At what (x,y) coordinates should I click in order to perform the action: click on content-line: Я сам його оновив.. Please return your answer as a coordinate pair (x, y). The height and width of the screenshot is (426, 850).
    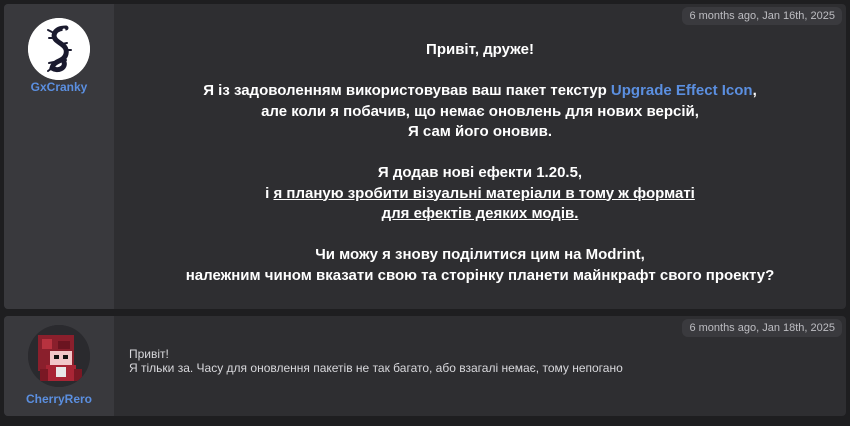
    Looking at the image, I should click on (480, 131).